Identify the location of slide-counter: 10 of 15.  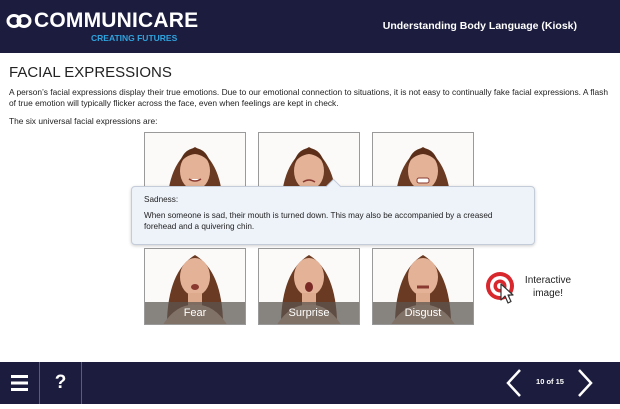
(550, 381).